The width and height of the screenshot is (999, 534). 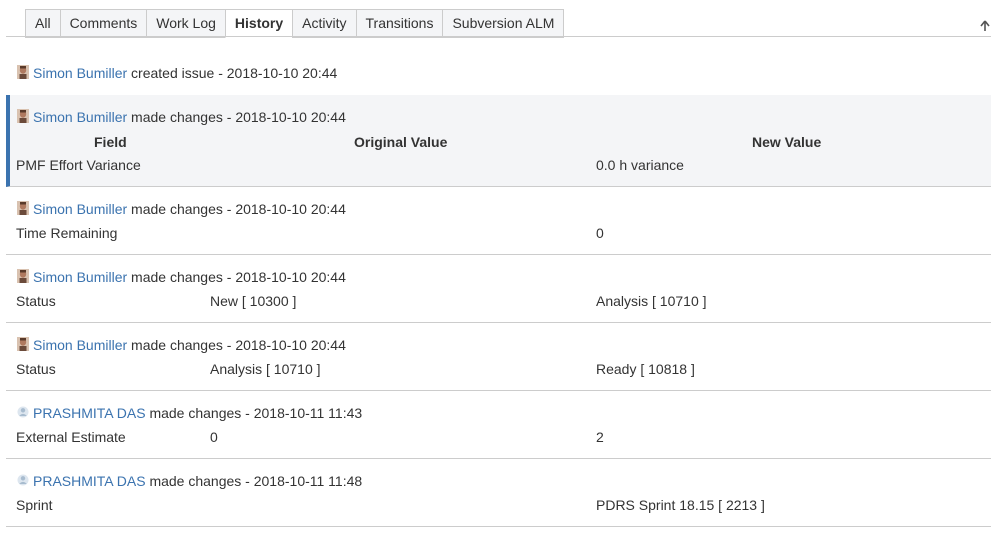 What do you see at coordinates (787, 142) in the screenshot?
I see `new-value-column-header: New Value` at bounding box center [787, 142].